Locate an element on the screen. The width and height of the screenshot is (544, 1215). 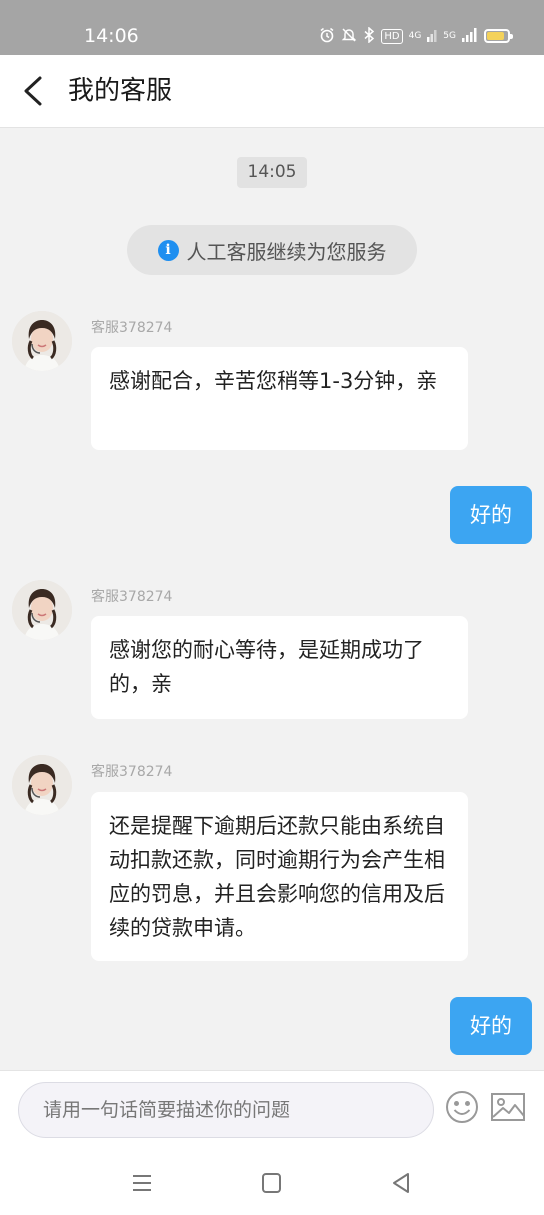
emoji-icon is located at coordinates (462, 1107).